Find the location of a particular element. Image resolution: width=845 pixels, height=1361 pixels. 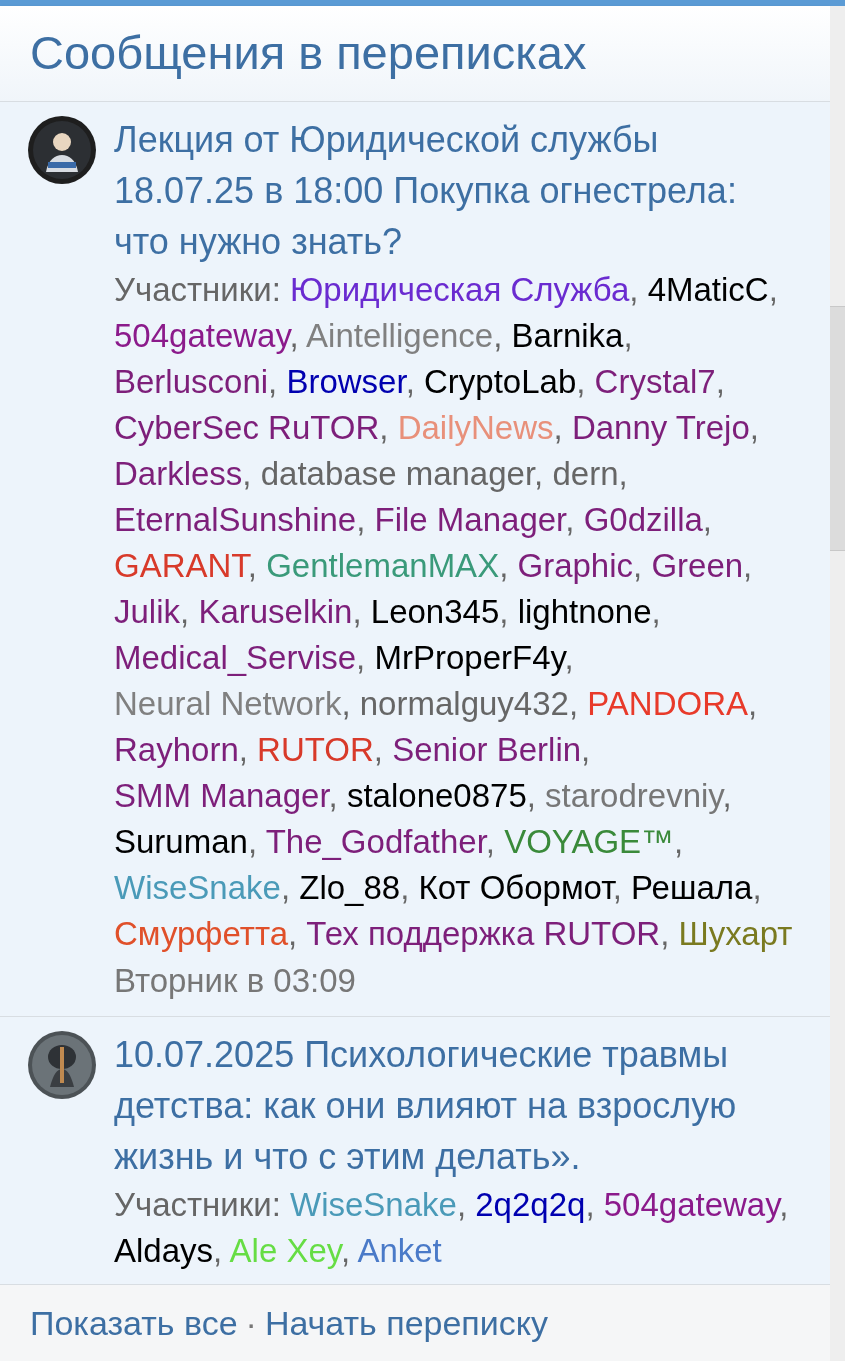

participant-link: PANDORA is located at coordinates (667, 703).